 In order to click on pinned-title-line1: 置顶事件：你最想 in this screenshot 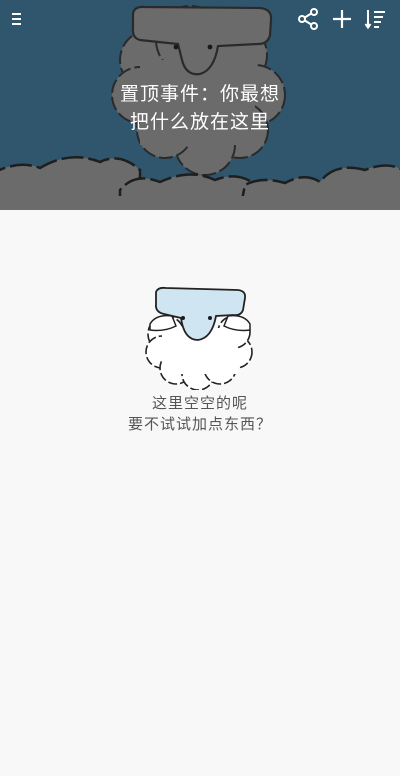, I will do `click(199, 94)`.